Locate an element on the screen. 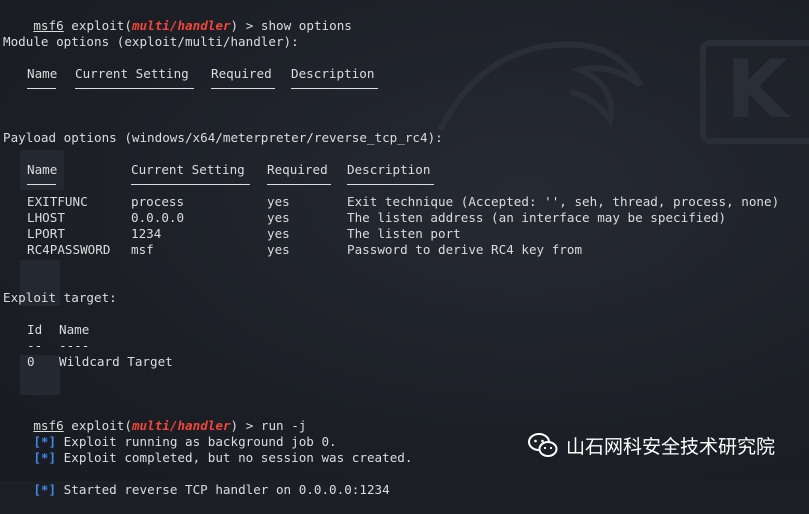 This screenshot has height=514, width=809. option-setting: msf is located at coordinates (142, 249).